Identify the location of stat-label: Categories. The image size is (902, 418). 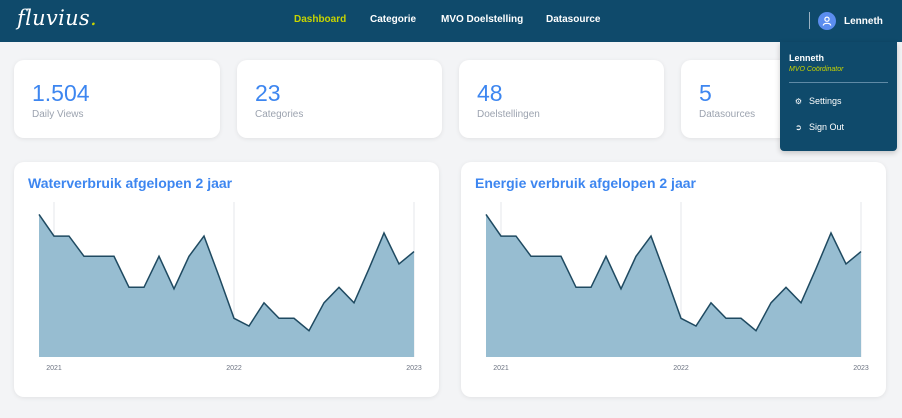
(279, 114).